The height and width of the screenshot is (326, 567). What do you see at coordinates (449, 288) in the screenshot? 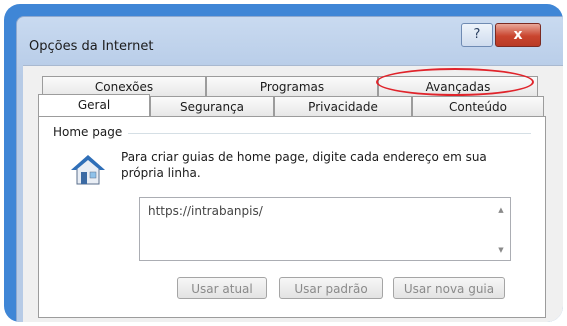
I see `use-new-tab-button: Usar nova guia` at bounding box center [449, 288].